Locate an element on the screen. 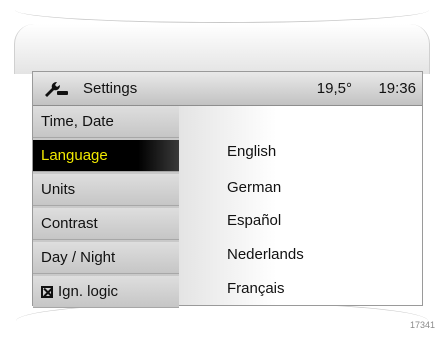 This screenshot has width=441, height=338. menu-item-ign-logic: Ign. logic is located at coordinates (106, 292).